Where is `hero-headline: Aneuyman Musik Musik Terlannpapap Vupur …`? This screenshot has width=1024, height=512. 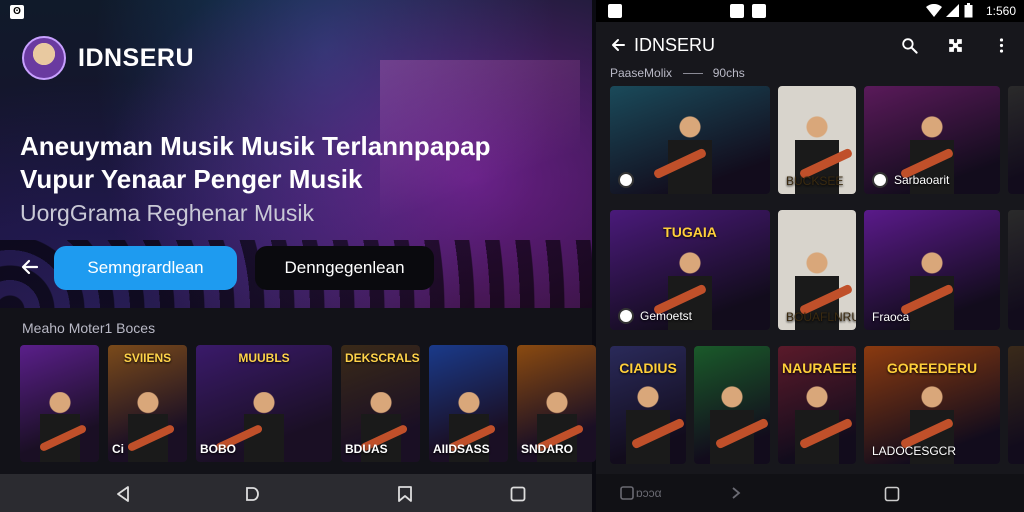
hero-headline: Aneuyman Musik Musik Terlannpapap Vupur … is located at coordinates (300, 163).